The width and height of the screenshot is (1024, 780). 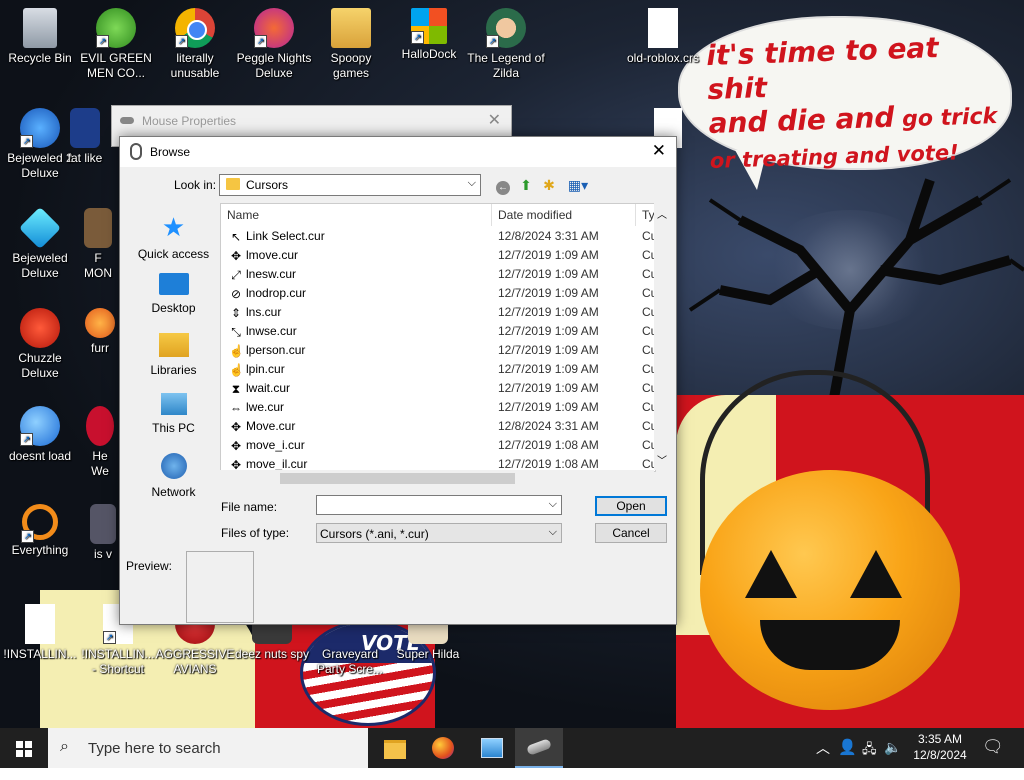 I want to click on file-row: ⧗ lwait.cur 12/7/2019 1:09 AM Cu, so click(x=438, y=388).